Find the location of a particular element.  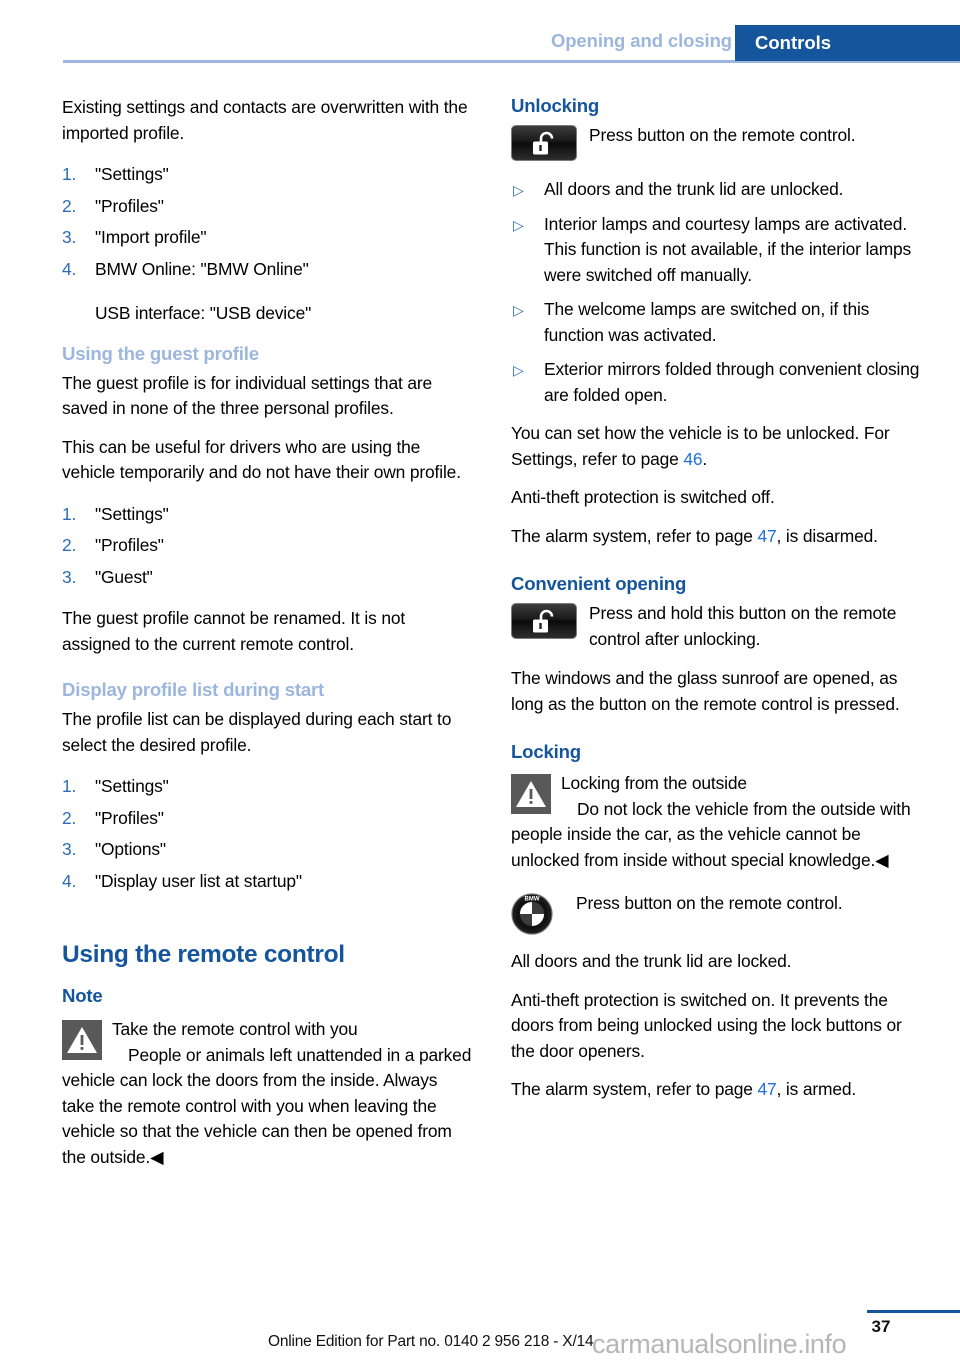

warning-title: Take the remote control with you is located at coordinates (235, 1029).